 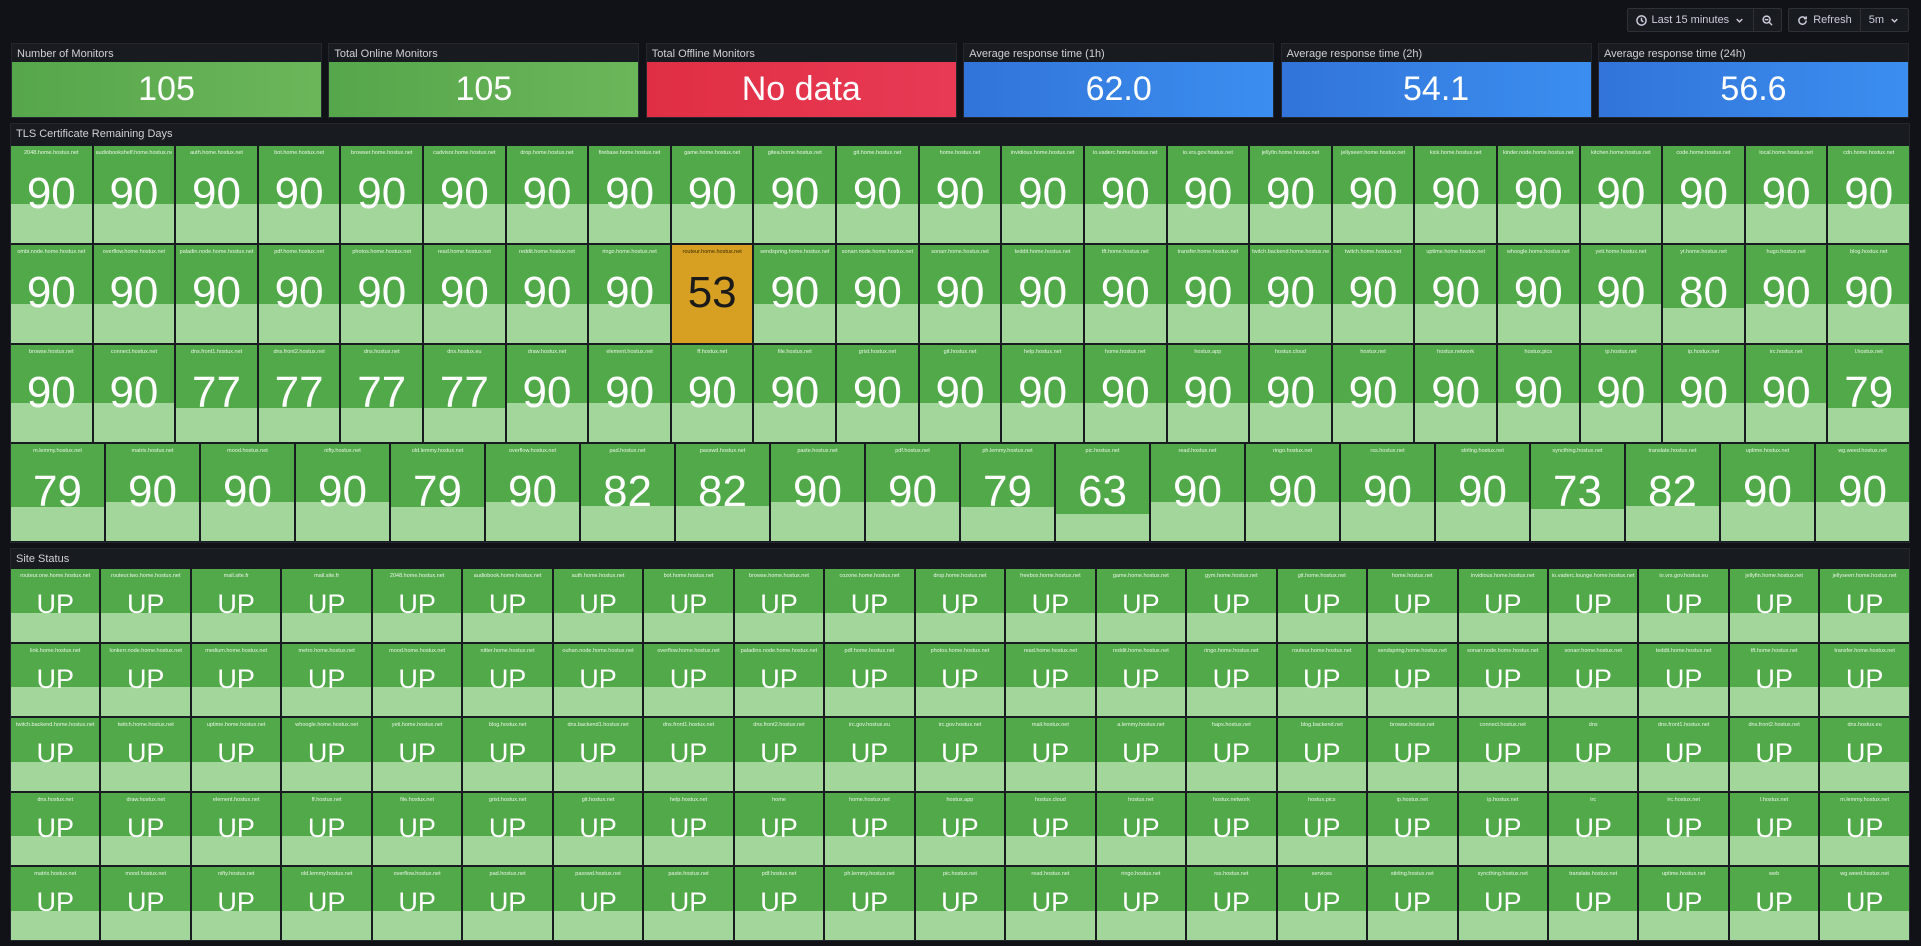 What do you see at coordinates (1290, 393) in the screenshot?
I see `monitor-tile: hostux.cloud 90` at bounding box center [1290, 393].